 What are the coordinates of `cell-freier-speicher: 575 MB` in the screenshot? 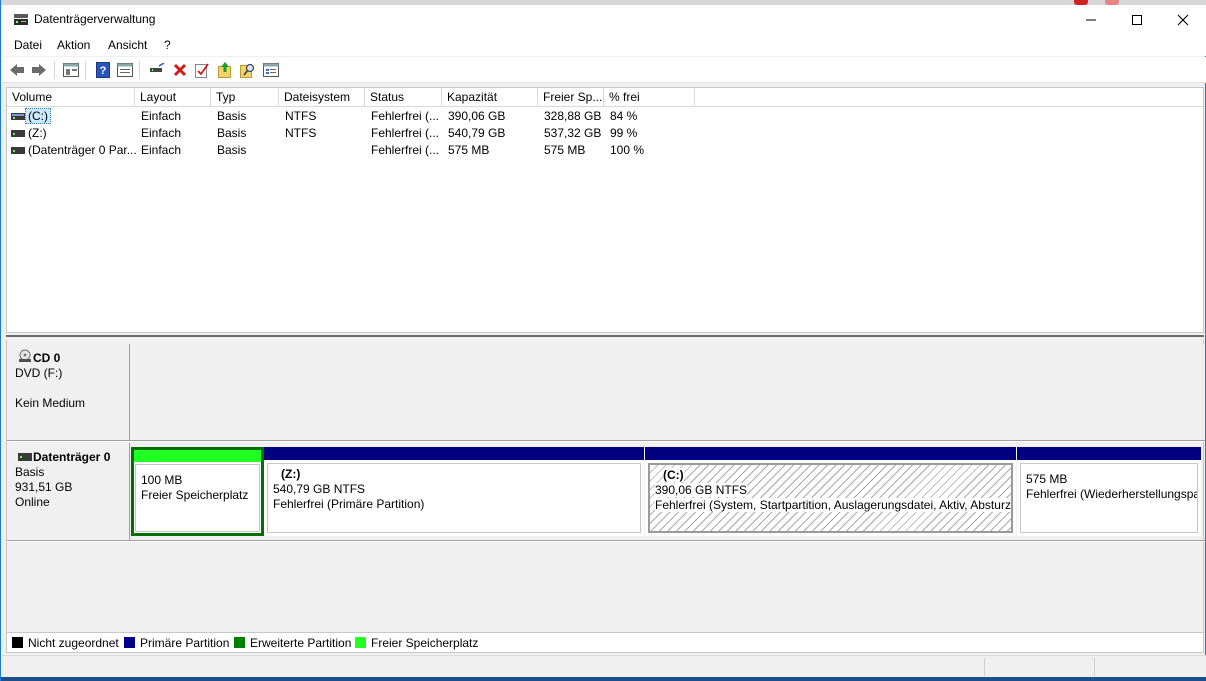 It's located at (565, 150).